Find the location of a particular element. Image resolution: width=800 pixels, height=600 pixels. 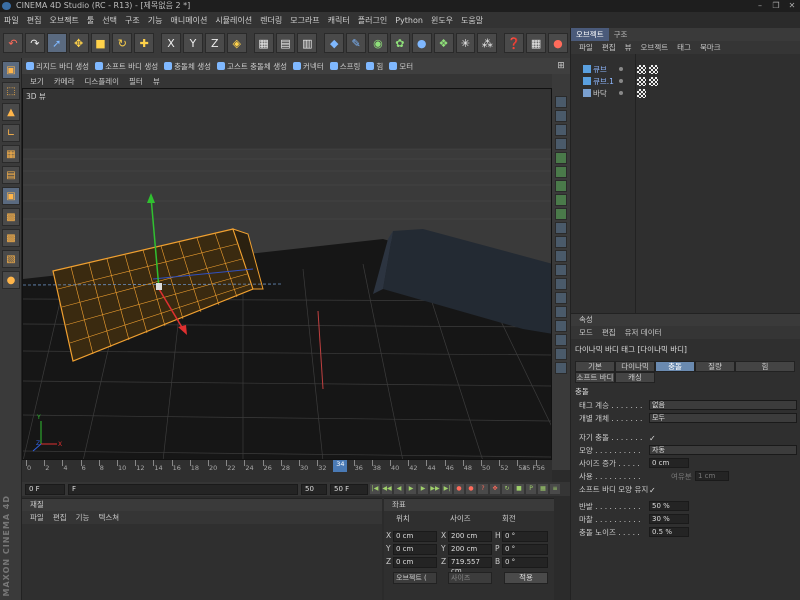

side-tool-14-icon is located at coordinates (561, 284).